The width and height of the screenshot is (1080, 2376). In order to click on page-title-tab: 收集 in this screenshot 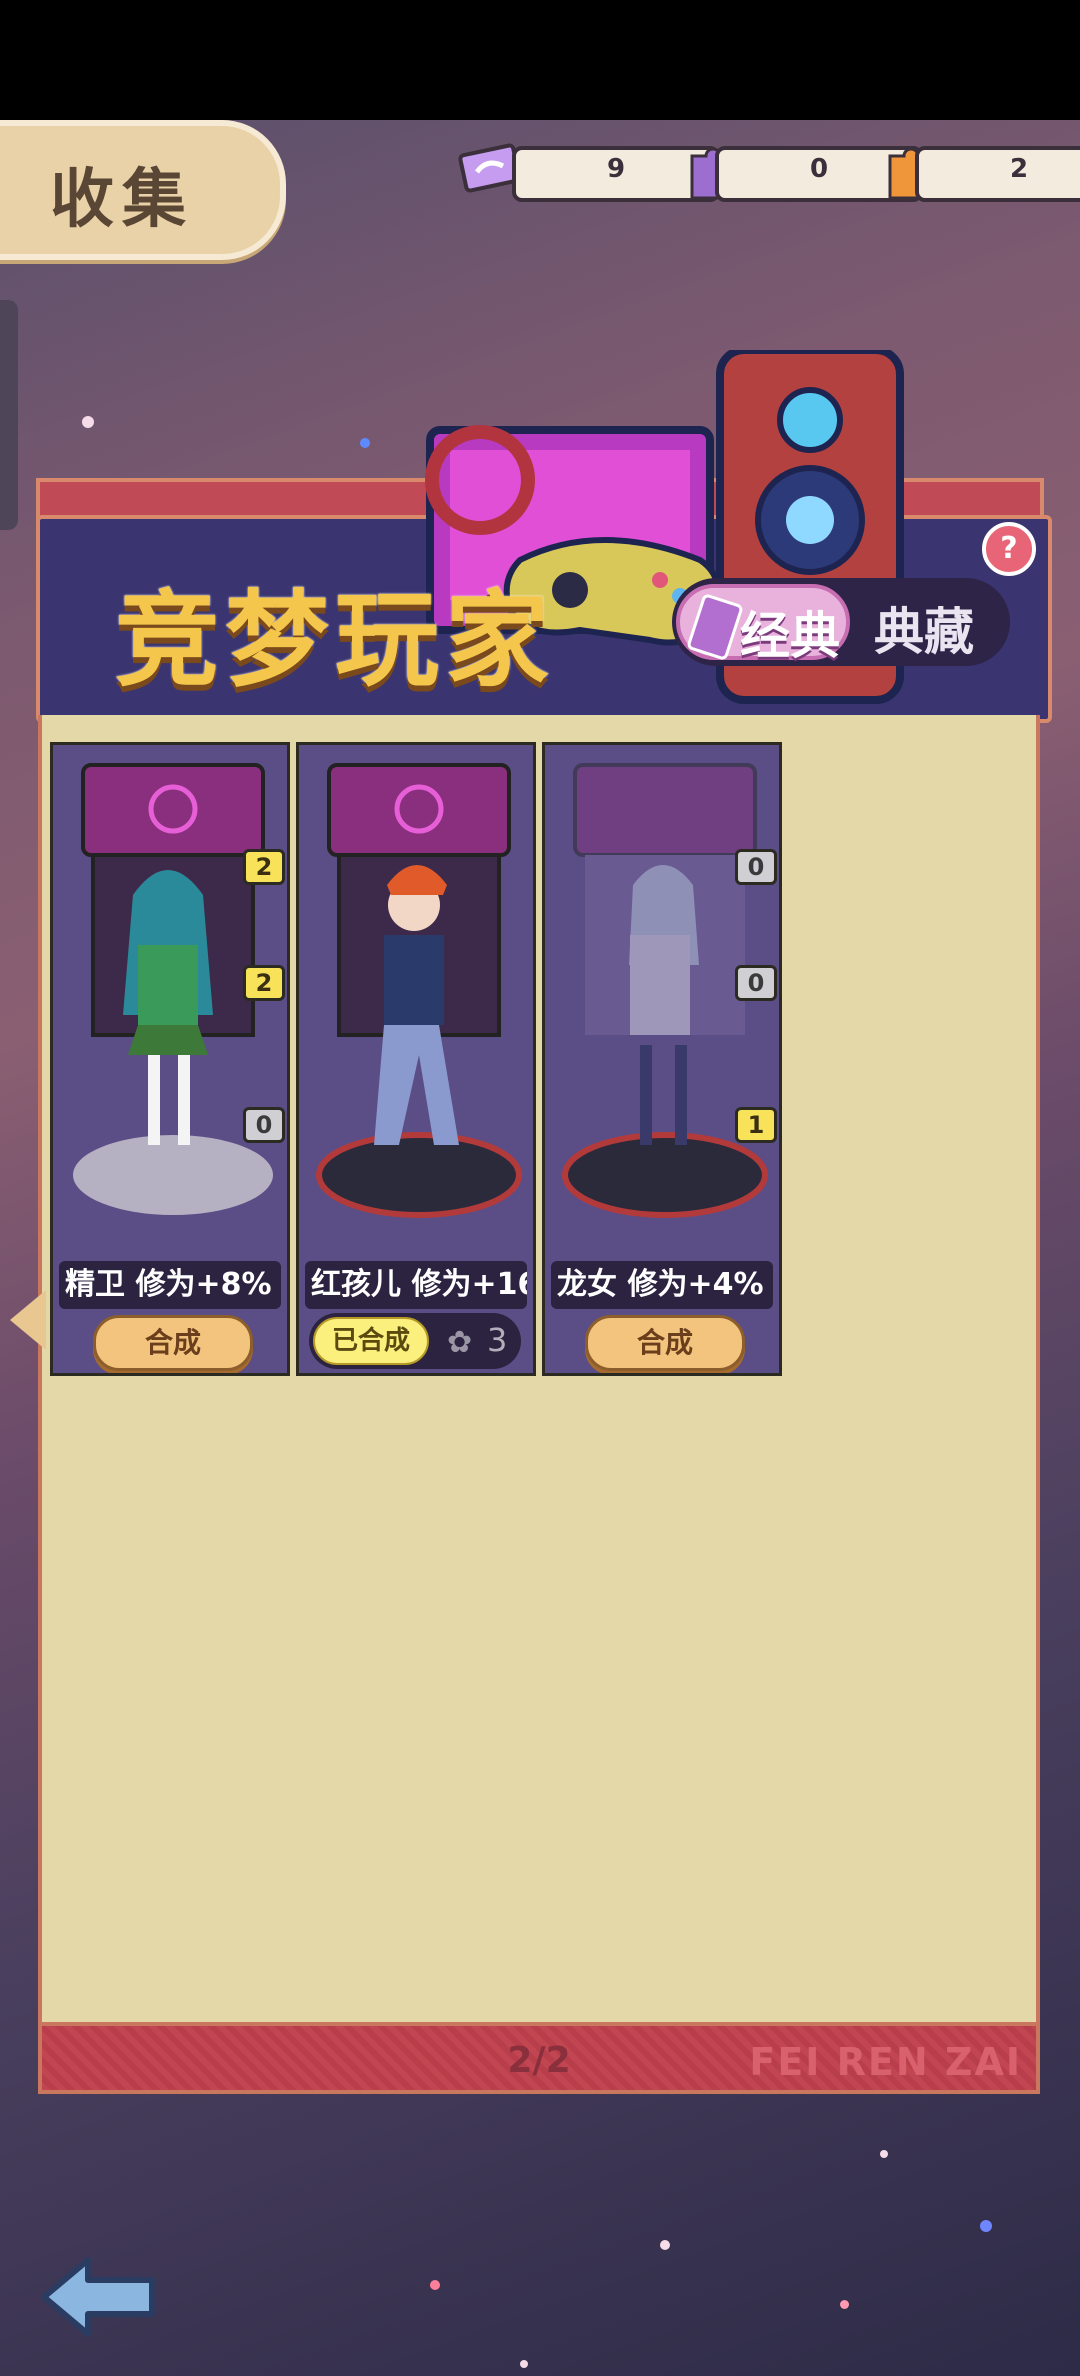, I will do `click(143, 190)`.